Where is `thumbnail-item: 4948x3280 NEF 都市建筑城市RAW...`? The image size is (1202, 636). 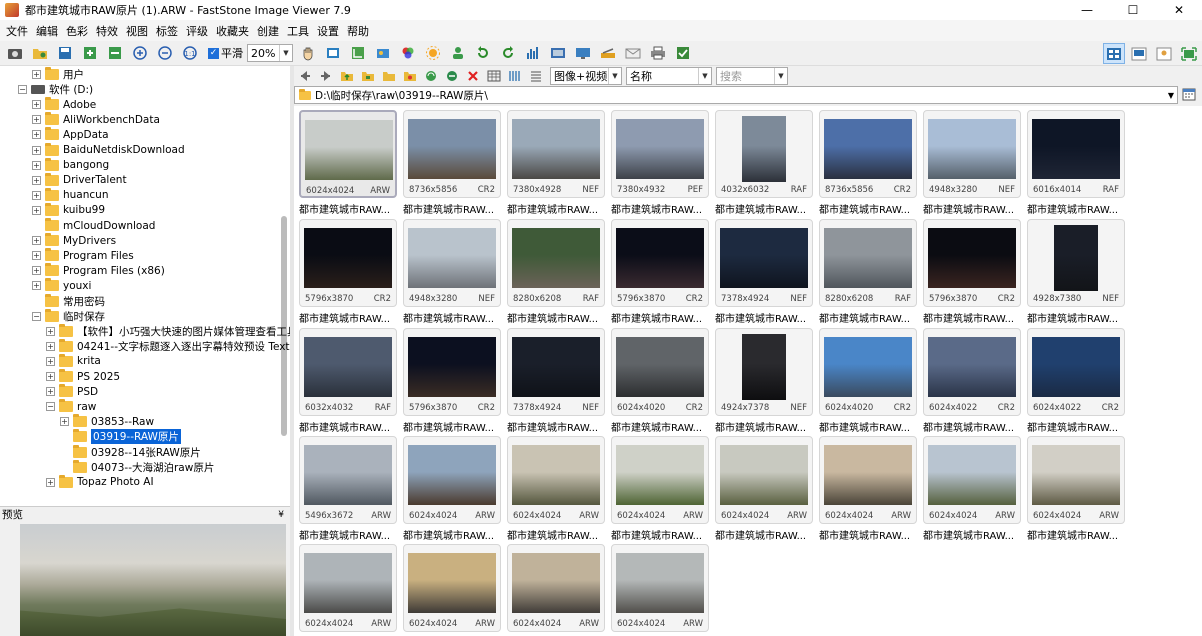 thumbnail-item: 4948x3280 NEF 都市建筑城市RAW... is located at coordinates (452, 272).